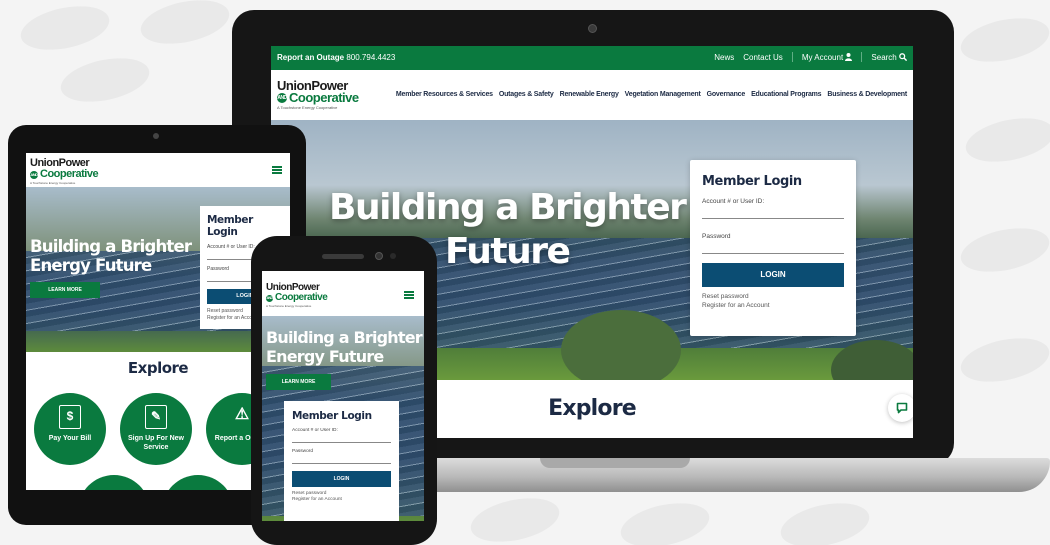  What do you see at coordinates (311, 57) in the screenshot?
I see `outage-label: Report an Outage` at bounding box center [311, 57].